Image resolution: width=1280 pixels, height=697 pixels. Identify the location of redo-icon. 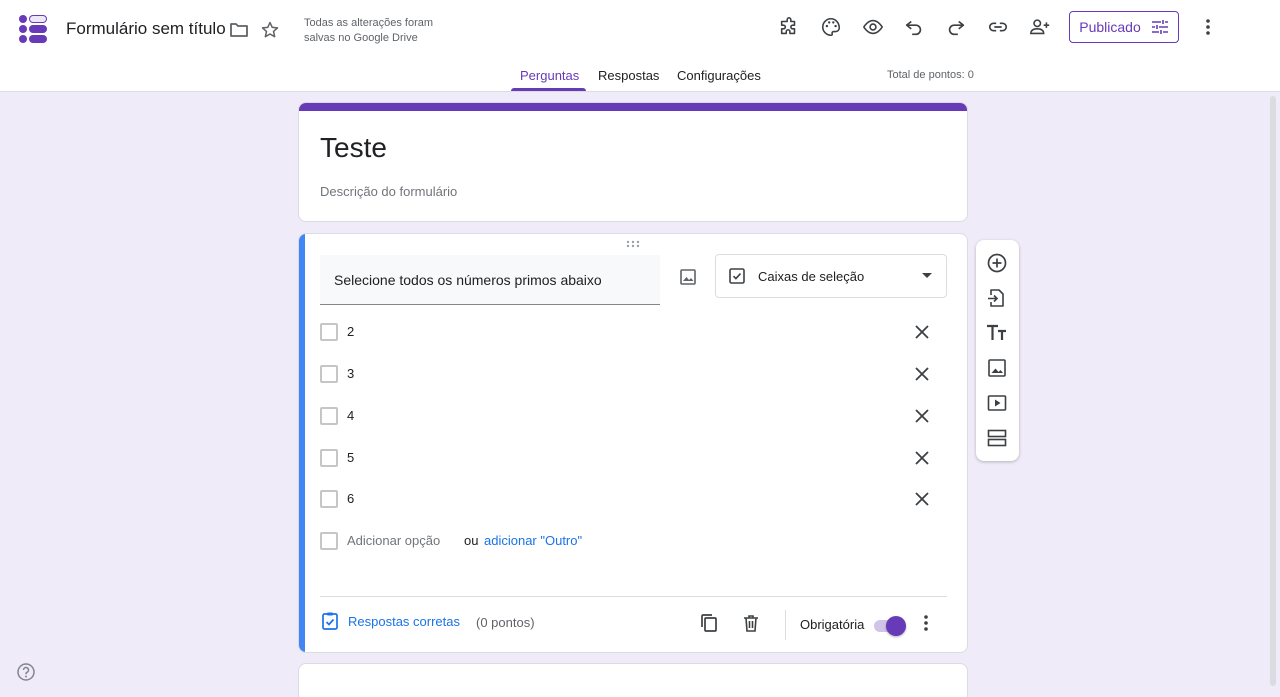
(956, 27).